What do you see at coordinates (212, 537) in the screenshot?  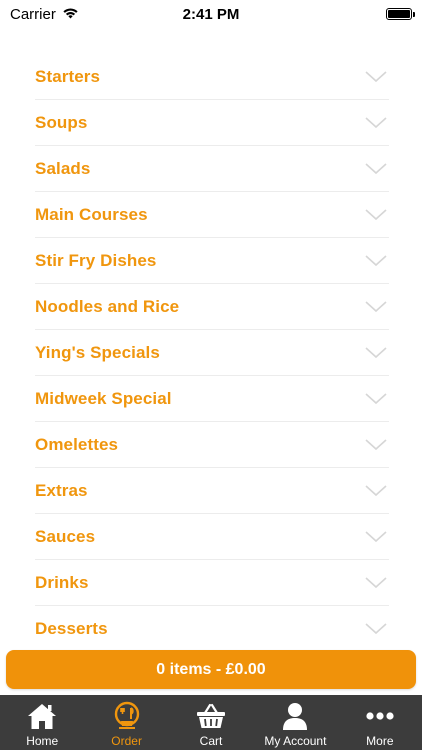 I see `category-item-sauces: Sauces` at bounding box center [212, 537].